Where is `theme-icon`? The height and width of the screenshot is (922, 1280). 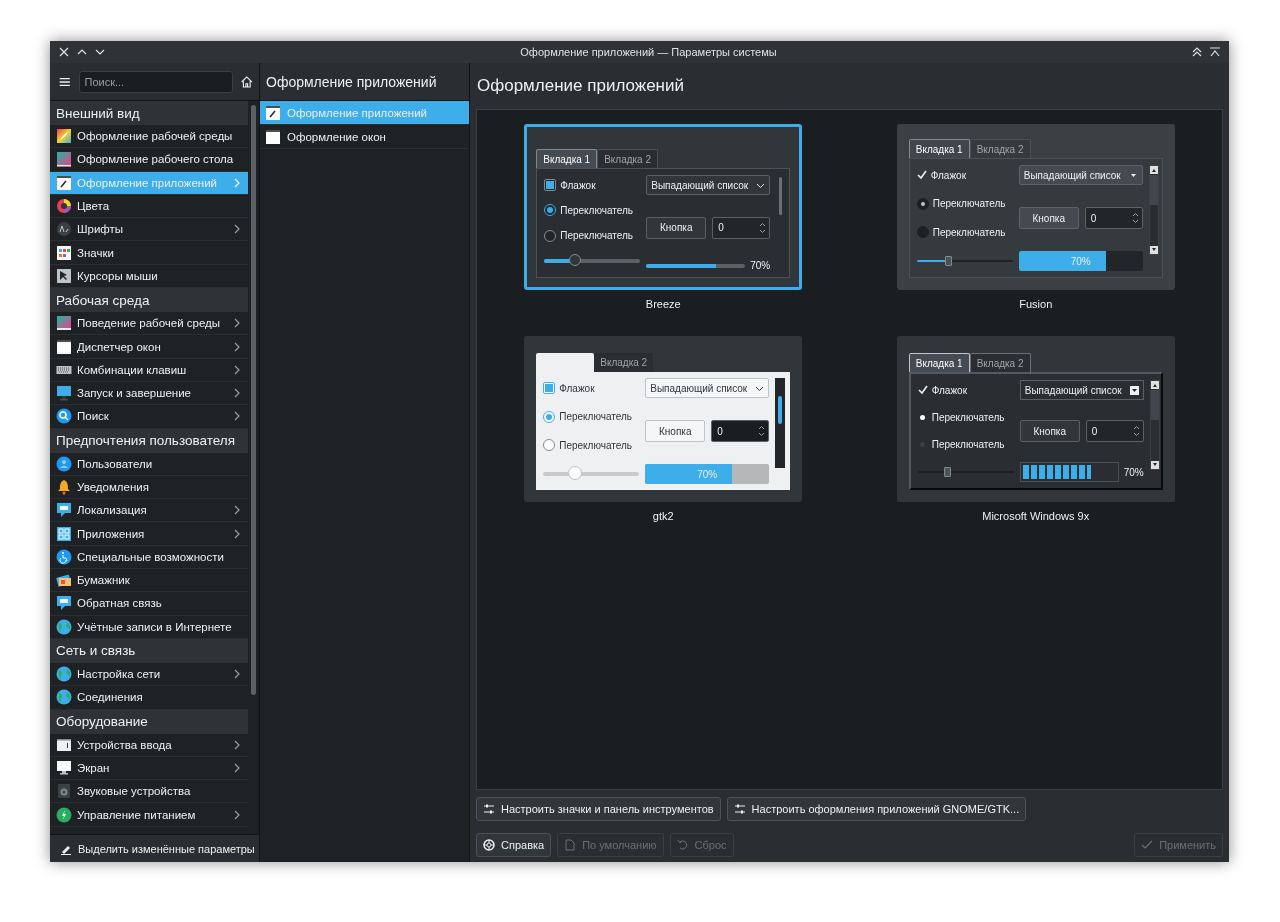 theme-icon is located at coordinates (64, 136).